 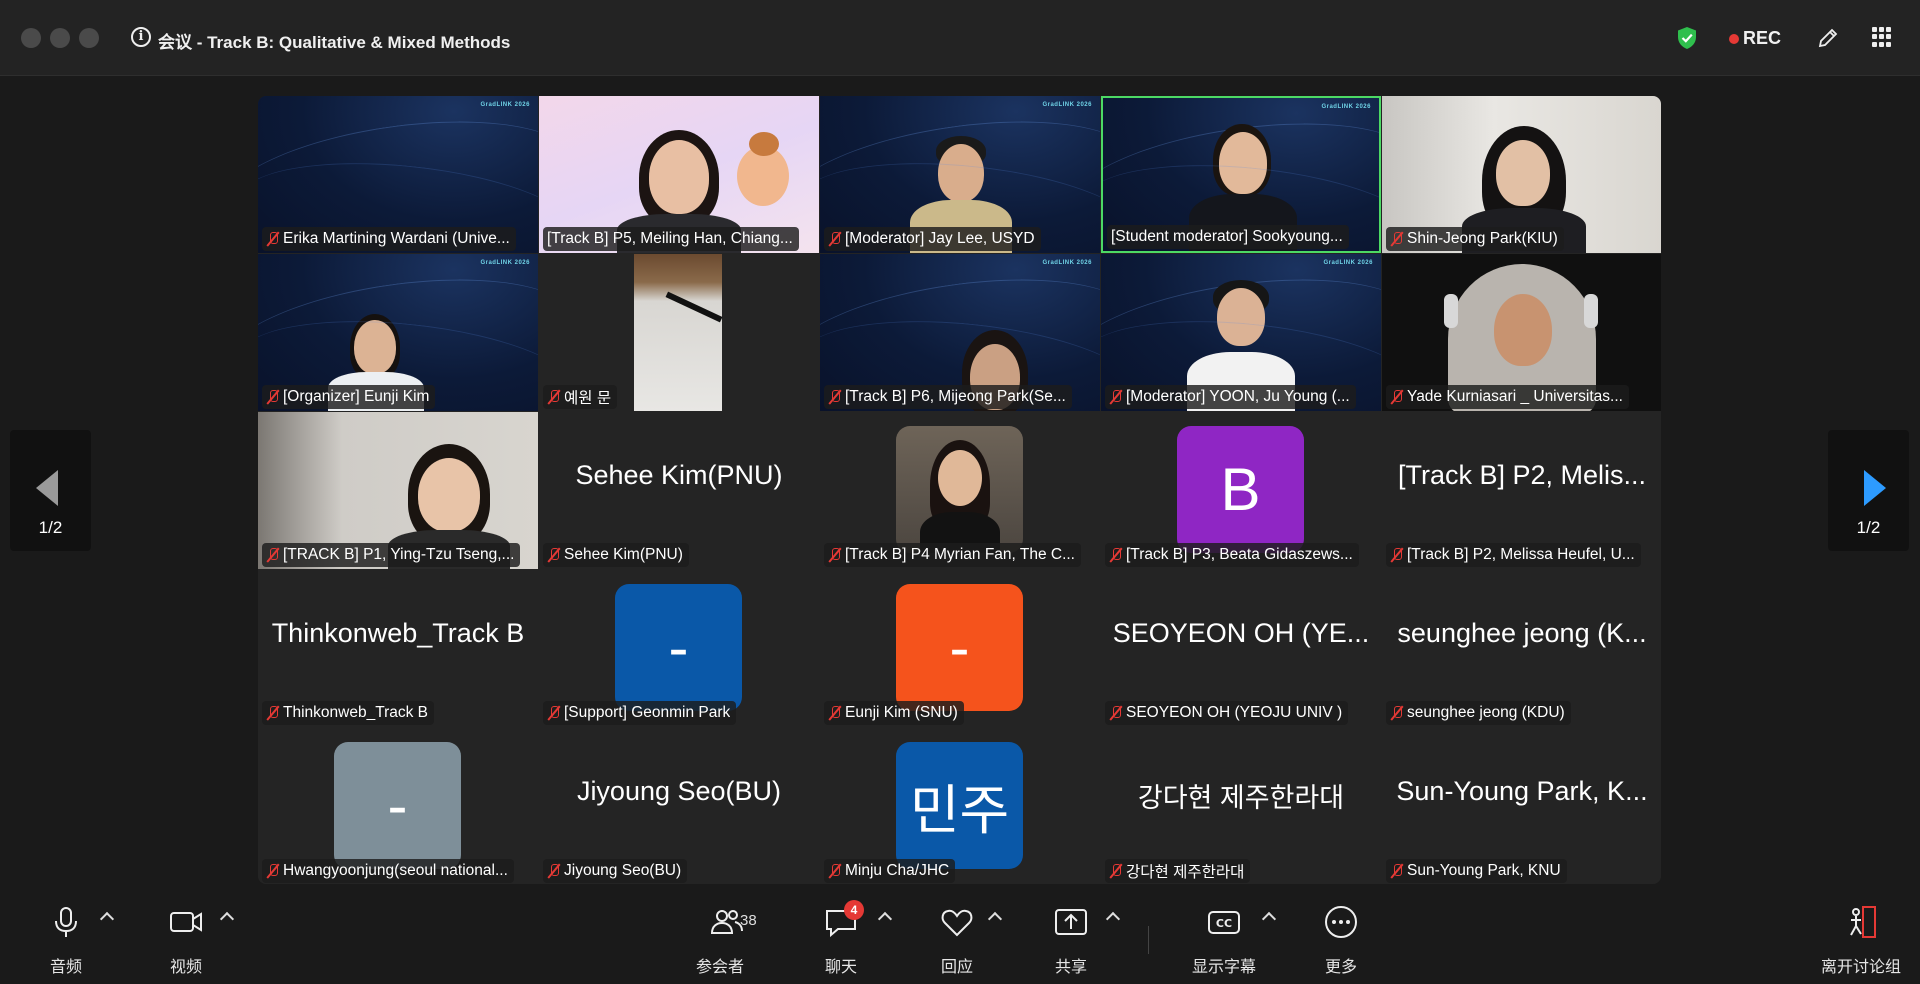 What do you see at coordinates (1113, 919) in the screenshot?
I see `share-options-caret` at bounding box center [1113, 919].